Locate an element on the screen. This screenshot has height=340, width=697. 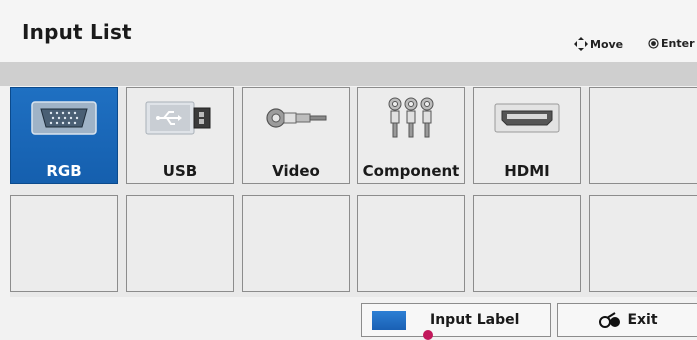
usb-port-icon is located at coordinates (180, 118).